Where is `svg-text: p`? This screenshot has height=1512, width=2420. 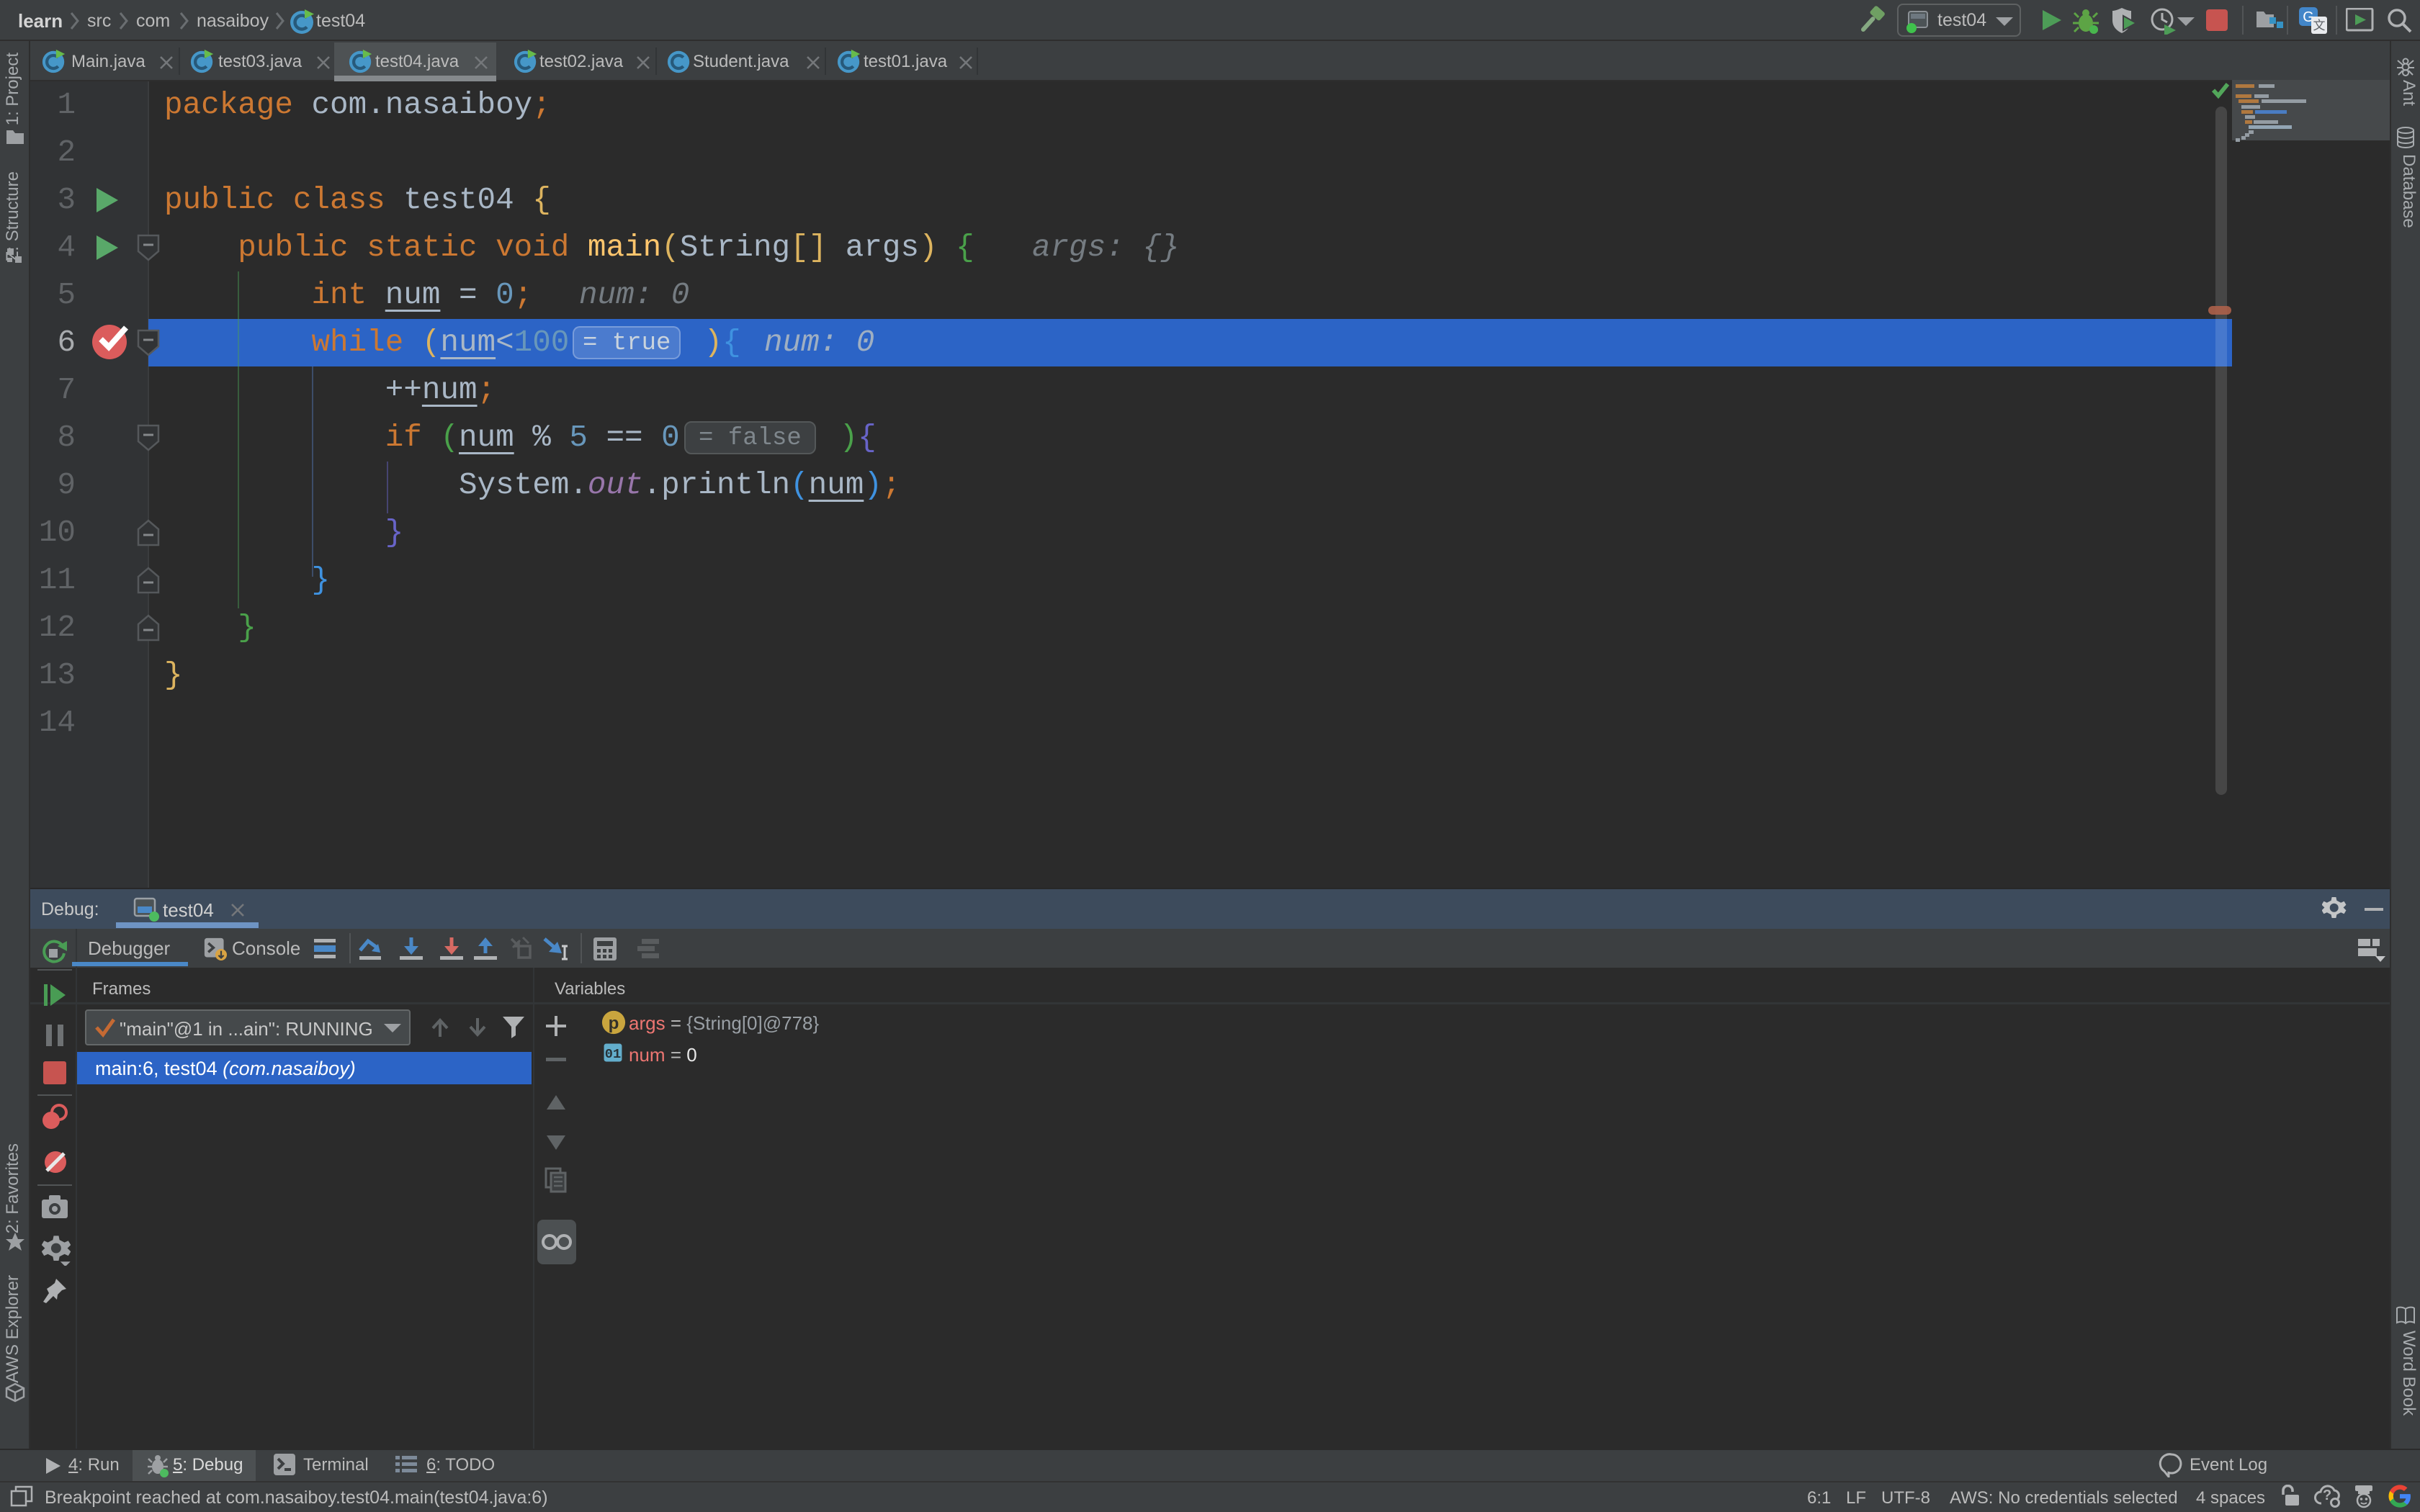 svg-text: p is located at coordinates (614, 1023).